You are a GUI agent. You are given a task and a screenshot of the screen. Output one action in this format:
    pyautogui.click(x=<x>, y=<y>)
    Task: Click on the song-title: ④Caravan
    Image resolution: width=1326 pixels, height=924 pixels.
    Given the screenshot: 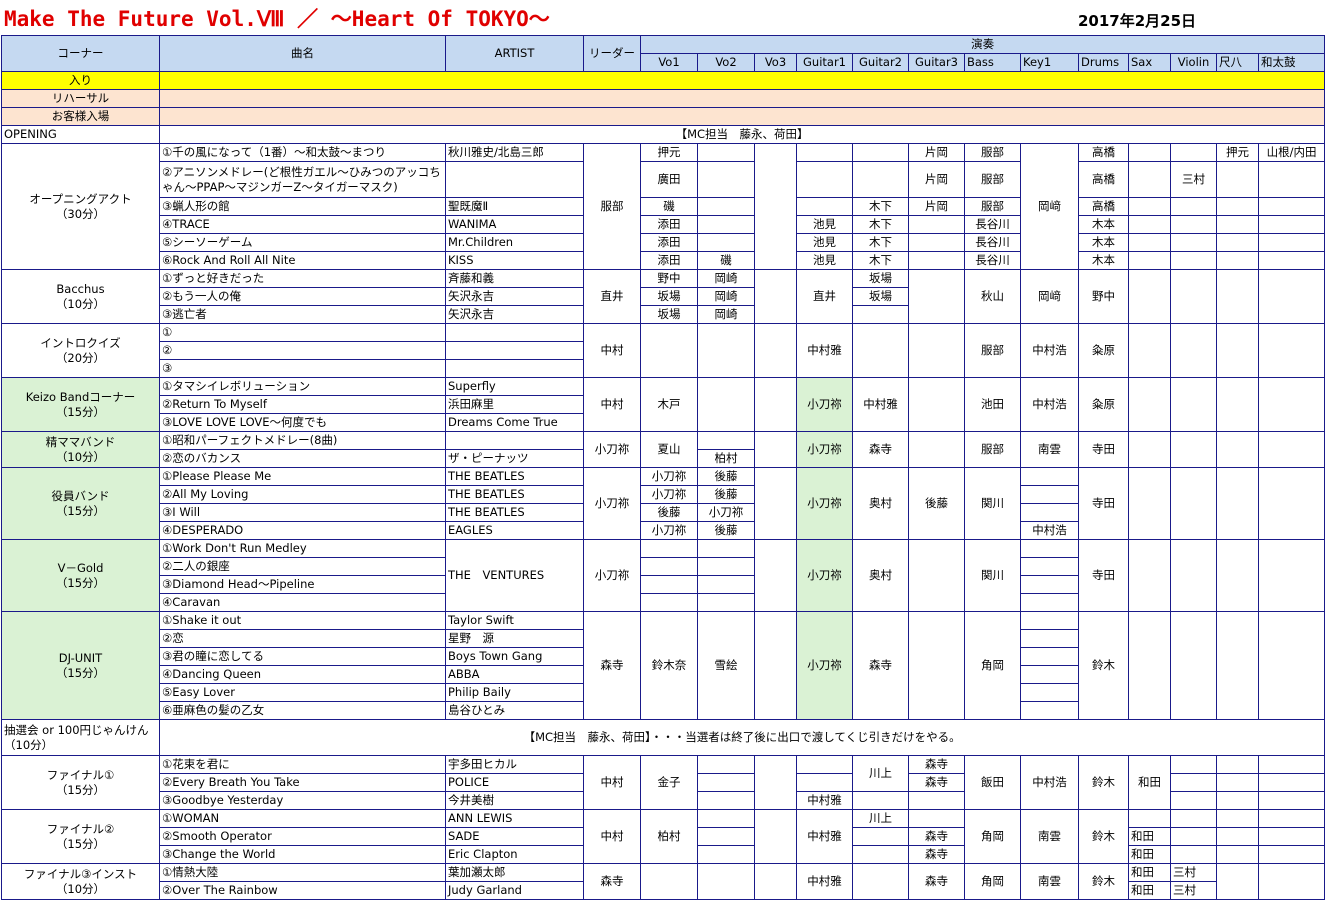 What is the action you would take?
    pyautogui.click(x=302, y=602)
    